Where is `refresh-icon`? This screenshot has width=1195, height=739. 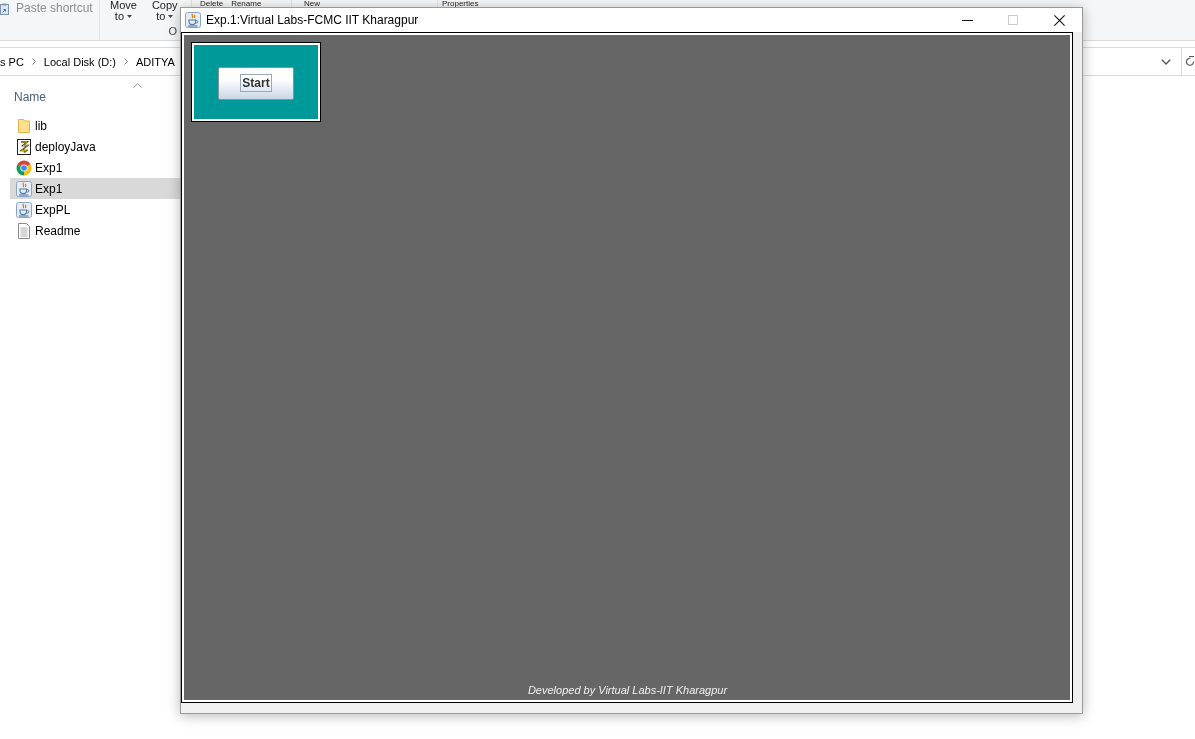 refresh-icon is located at coordinates (1190, 61).